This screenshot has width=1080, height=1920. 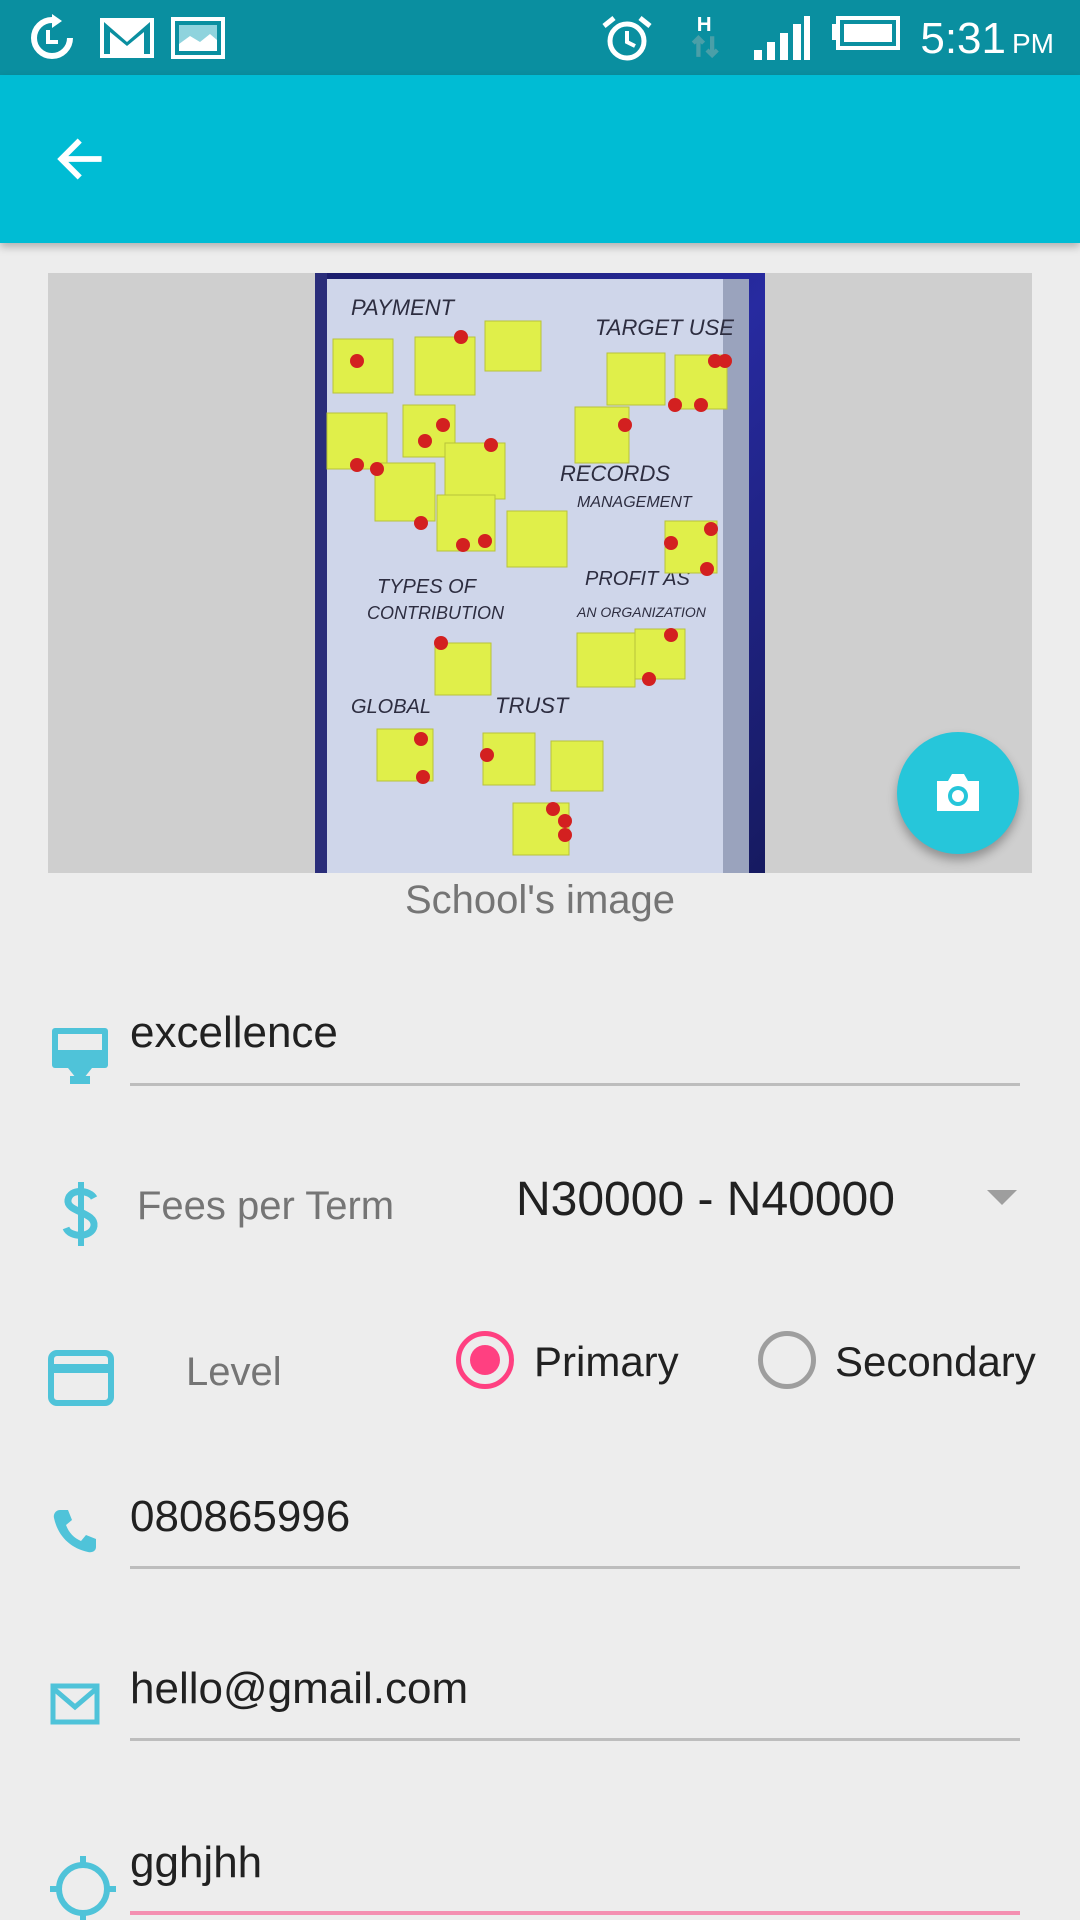 I want to click on school-sign-icon, so click(x=80, y=1056).